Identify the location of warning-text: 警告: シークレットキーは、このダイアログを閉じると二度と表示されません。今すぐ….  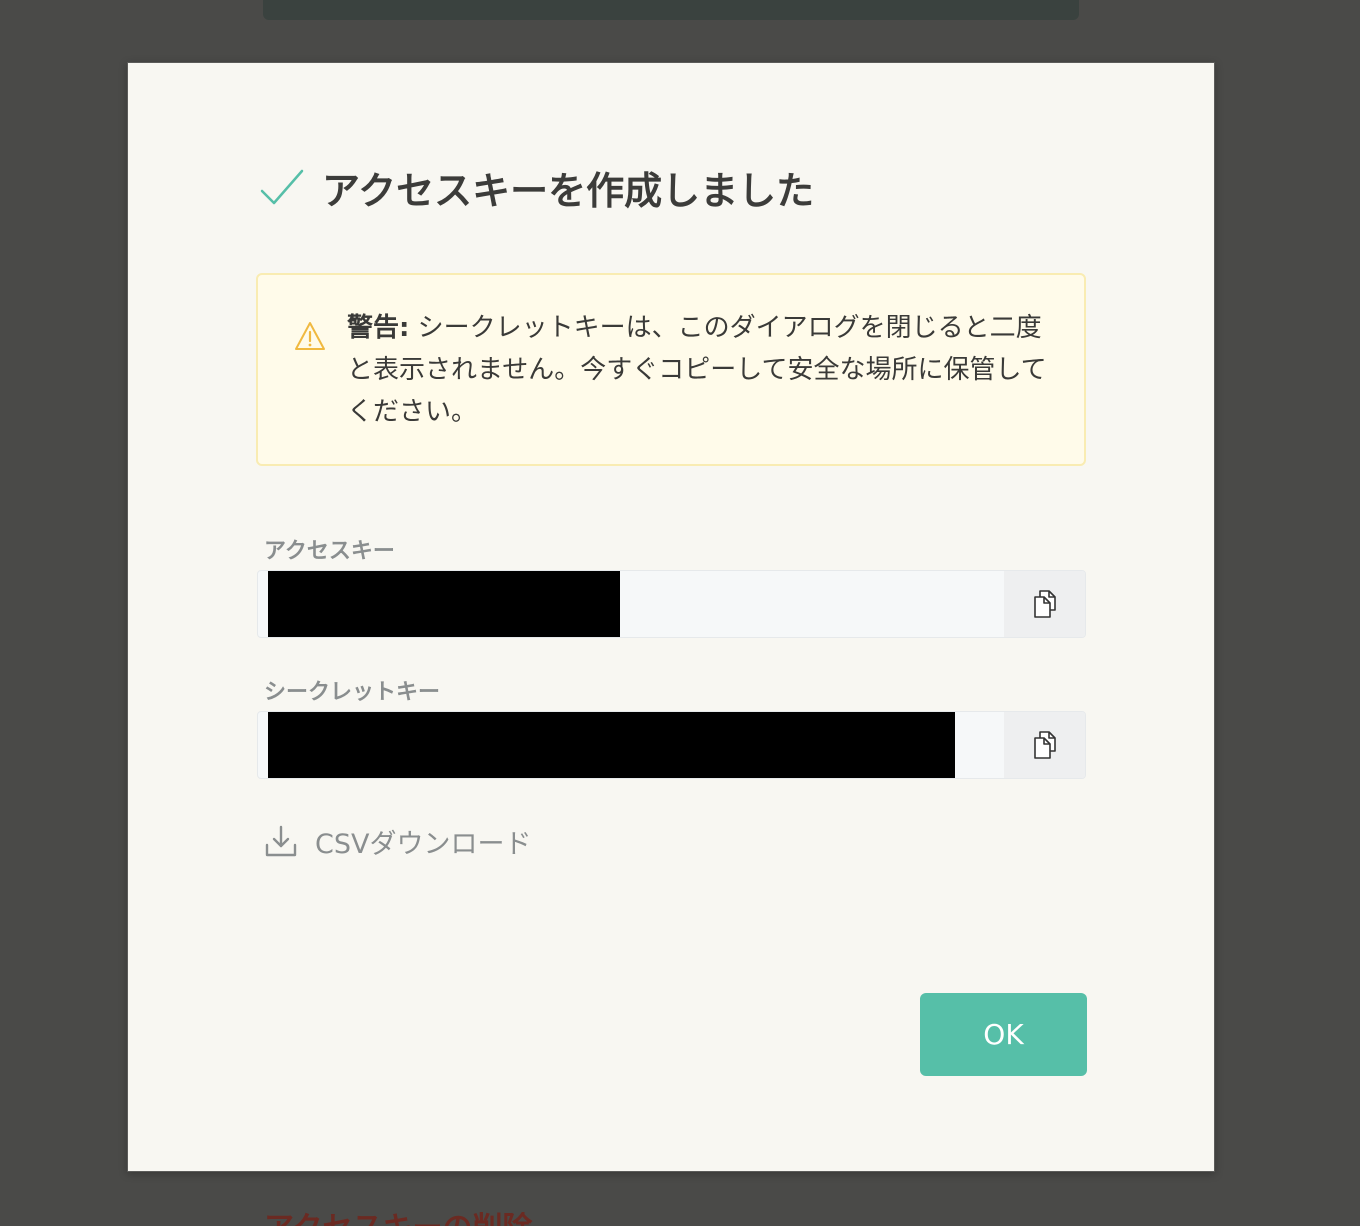
(702, 370).